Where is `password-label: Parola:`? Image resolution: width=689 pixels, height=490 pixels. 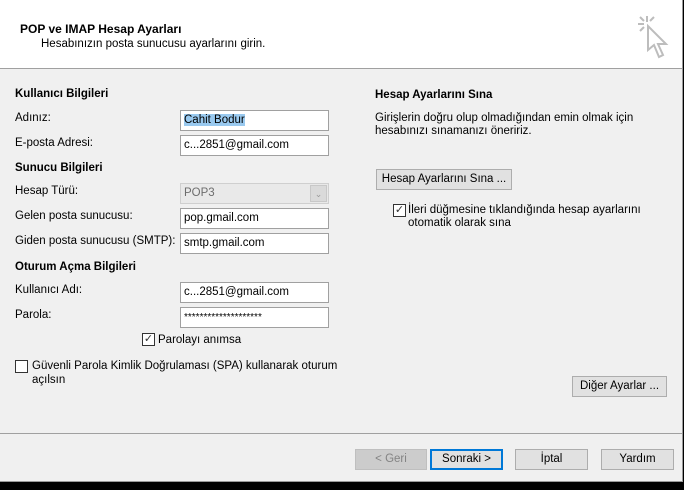
password-label: Parola: is located at coordinates (33, 315).